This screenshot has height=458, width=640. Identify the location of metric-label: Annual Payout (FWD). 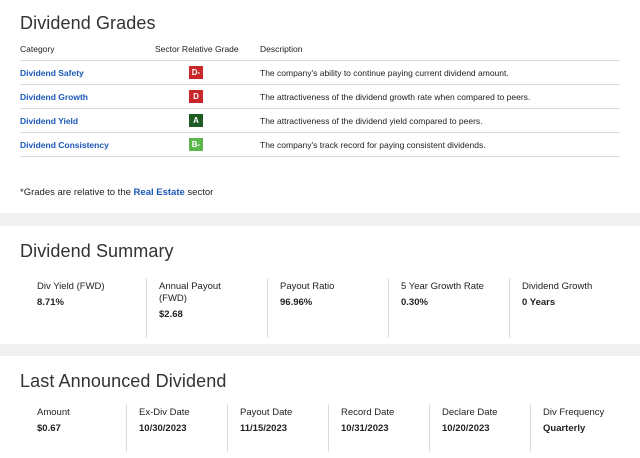
(190, 292).